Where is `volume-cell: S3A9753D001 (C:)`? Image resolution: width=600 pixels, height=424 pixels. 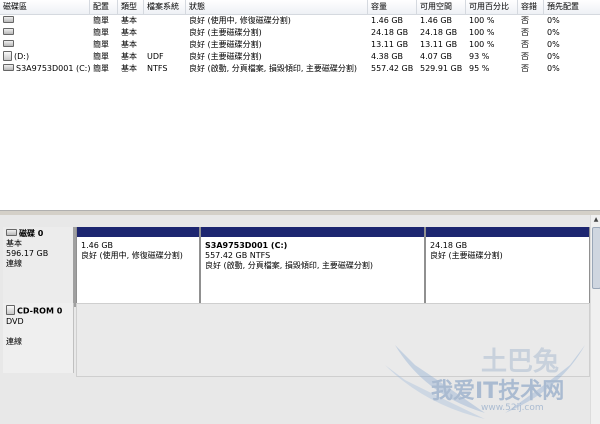 volume-cell: S3A9753D001 (C:) is located at coordinates (45, 68).